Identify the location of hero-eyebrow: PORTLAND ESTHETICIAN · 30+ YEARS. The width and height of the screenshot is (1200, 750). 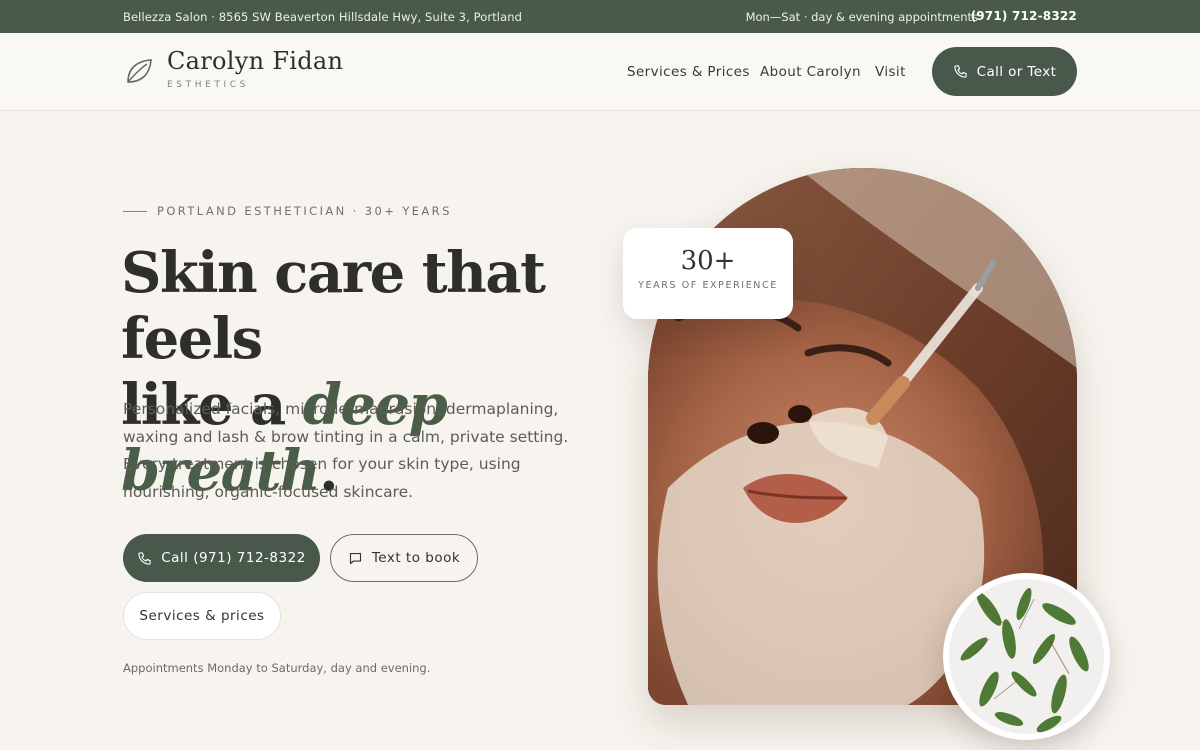
(287, 211).